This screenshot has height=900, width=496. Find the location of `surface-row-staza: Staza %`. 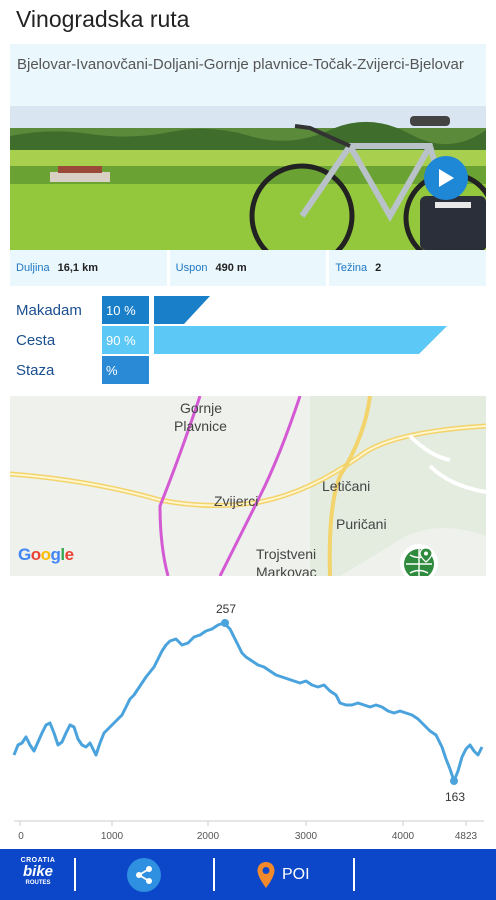

surface-row-staza: Staza % is located at coordinates (251, 371).